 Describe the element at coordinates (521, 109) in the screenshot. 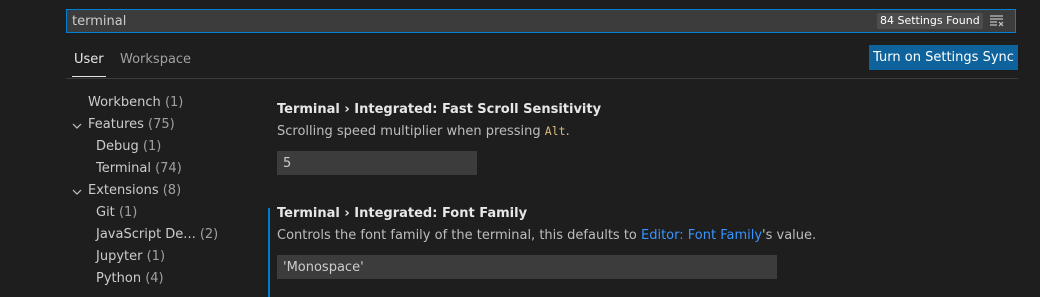

I see `setting-name: Fast Scroll Sensitivity` at that location.